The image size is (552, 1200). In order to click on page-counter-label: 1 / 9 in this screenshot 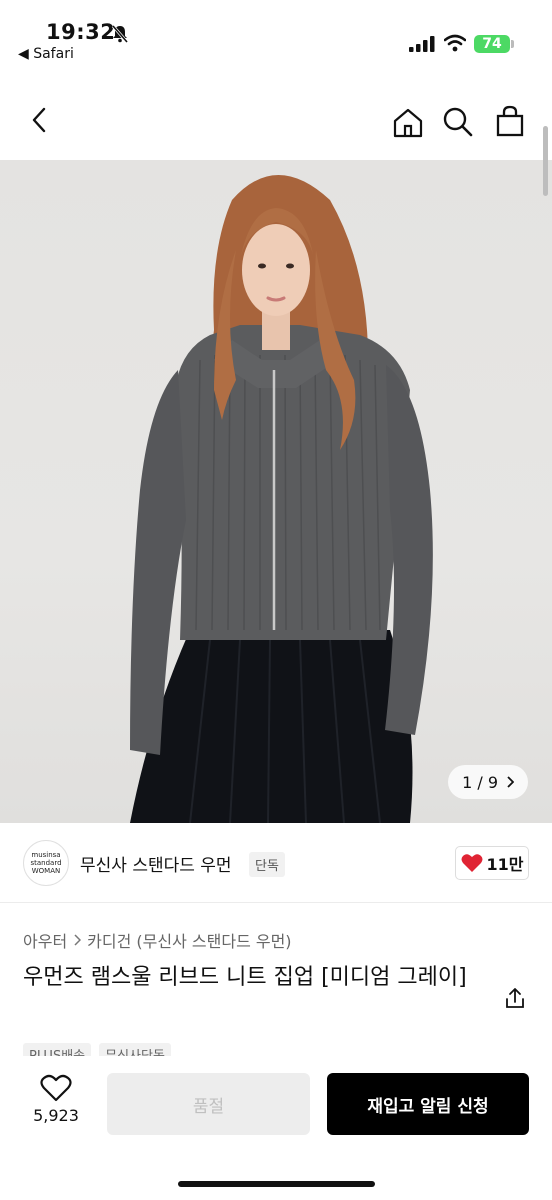, I will do `click(480, 782)`.